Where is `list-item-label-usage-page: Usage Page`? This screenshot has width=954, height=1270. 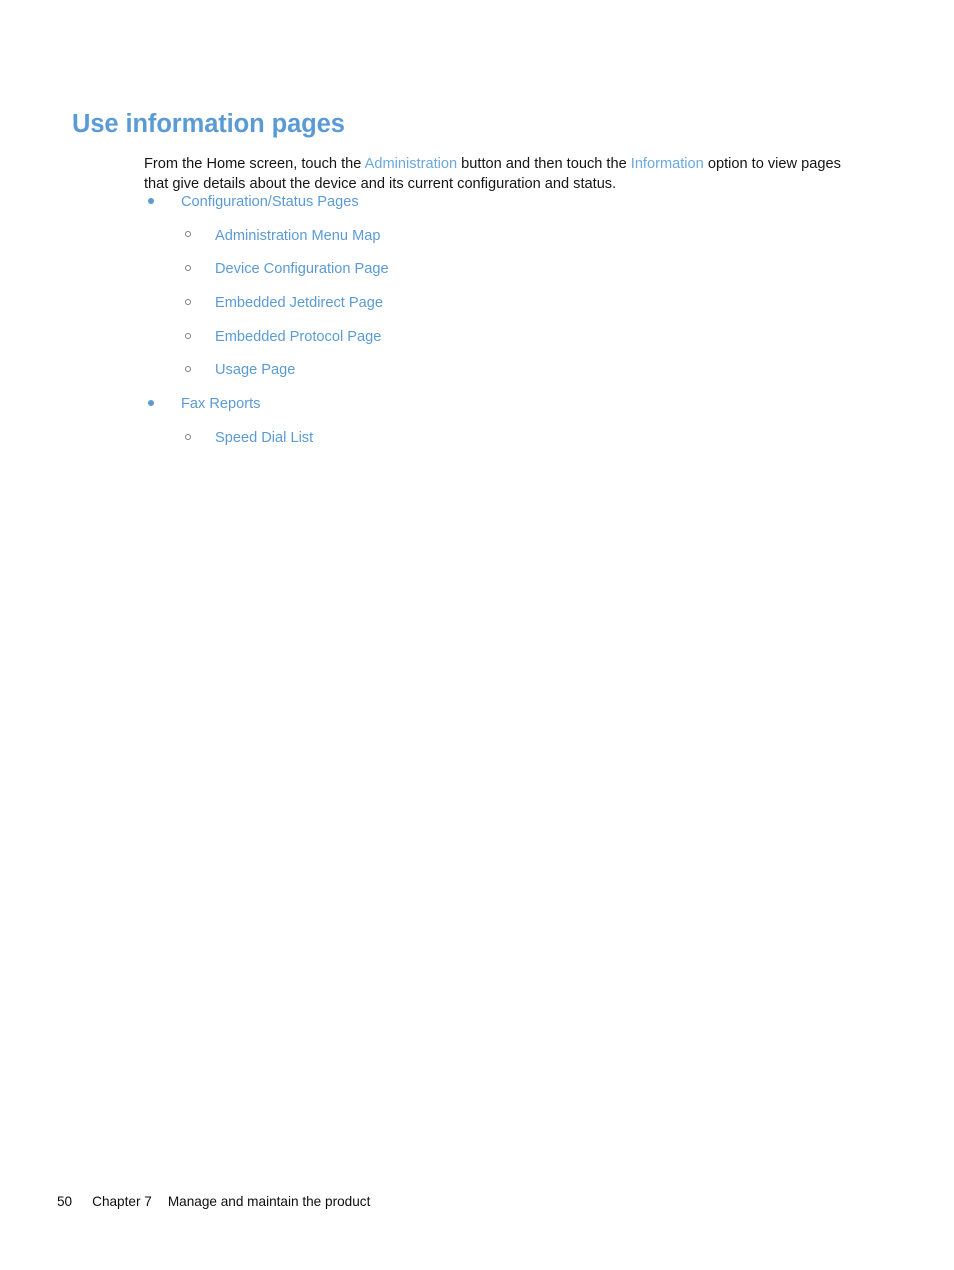 list-item-label-usage-page: Usage Page is located at coordinates (255, 370).